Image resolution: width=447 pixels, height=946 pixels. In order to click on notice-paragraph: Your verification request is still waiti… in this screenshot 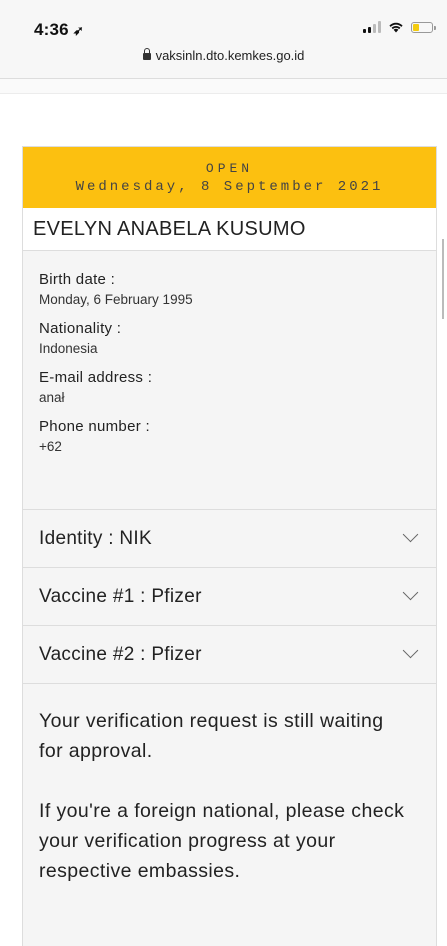, I will do `click(211, 736)`.